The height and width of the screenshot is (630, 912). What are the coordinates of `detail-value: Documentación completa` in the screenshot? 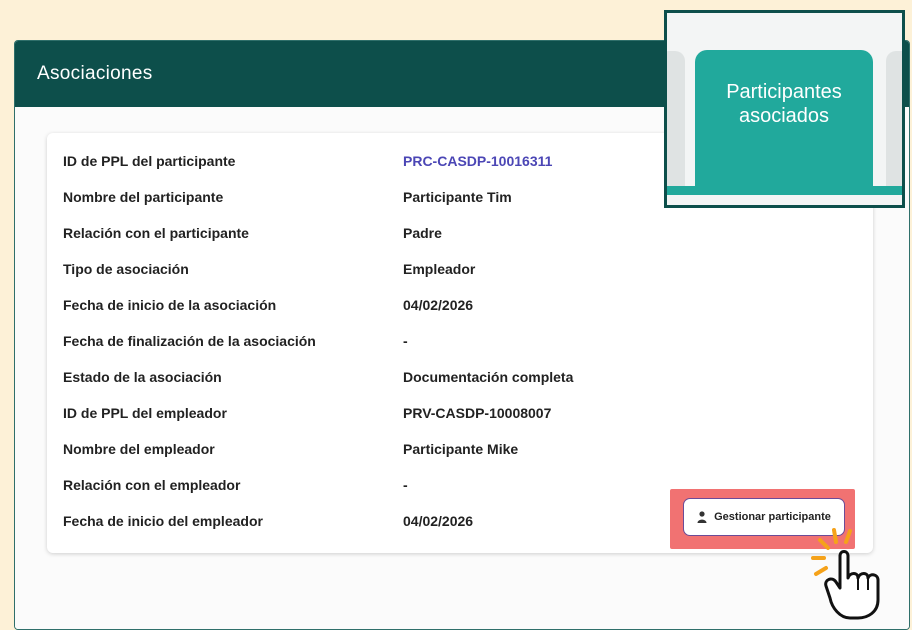 It's located at (488, 377).